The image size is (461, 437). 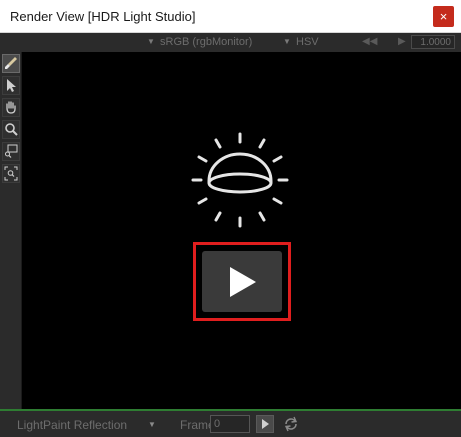 I want to click on play-icon, so click(x=243, y=282).